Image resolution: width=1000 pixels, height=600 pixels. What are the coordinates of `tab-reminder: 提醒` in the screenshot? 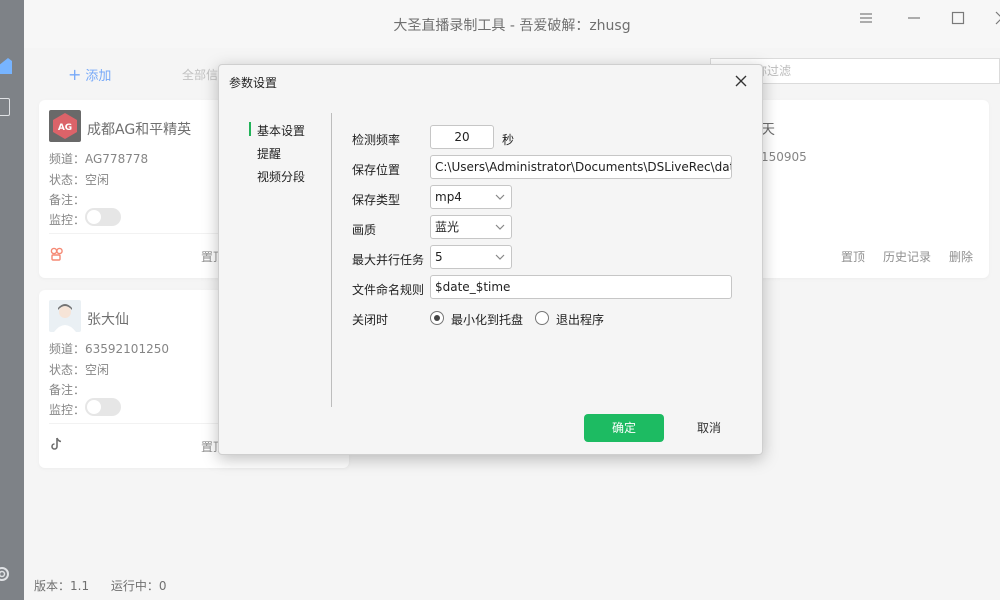 It's located at (269, 153).